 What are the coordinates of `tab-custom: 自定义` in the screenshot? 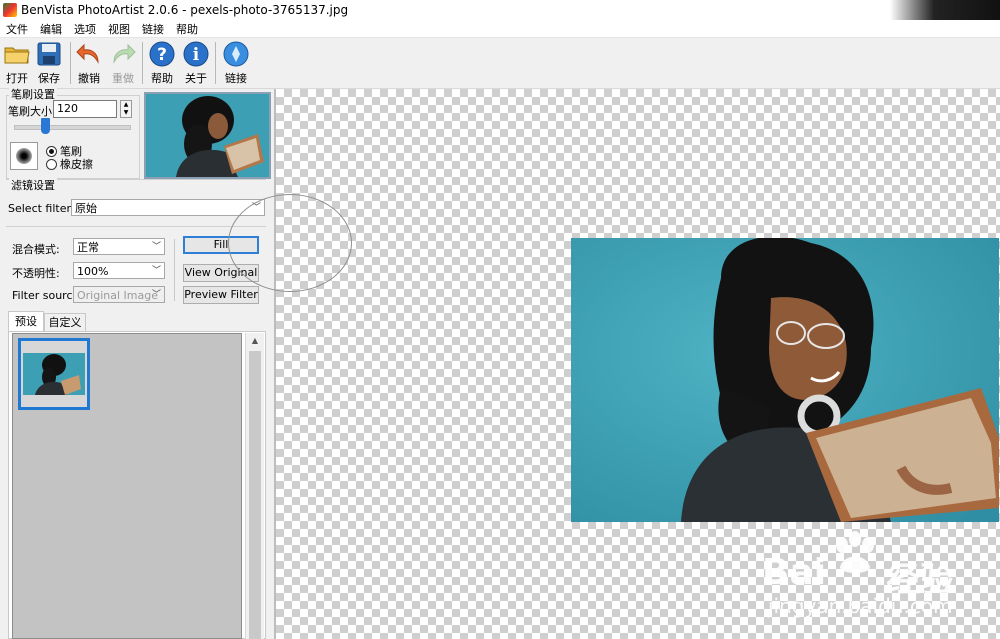 It's located at (65, 322).